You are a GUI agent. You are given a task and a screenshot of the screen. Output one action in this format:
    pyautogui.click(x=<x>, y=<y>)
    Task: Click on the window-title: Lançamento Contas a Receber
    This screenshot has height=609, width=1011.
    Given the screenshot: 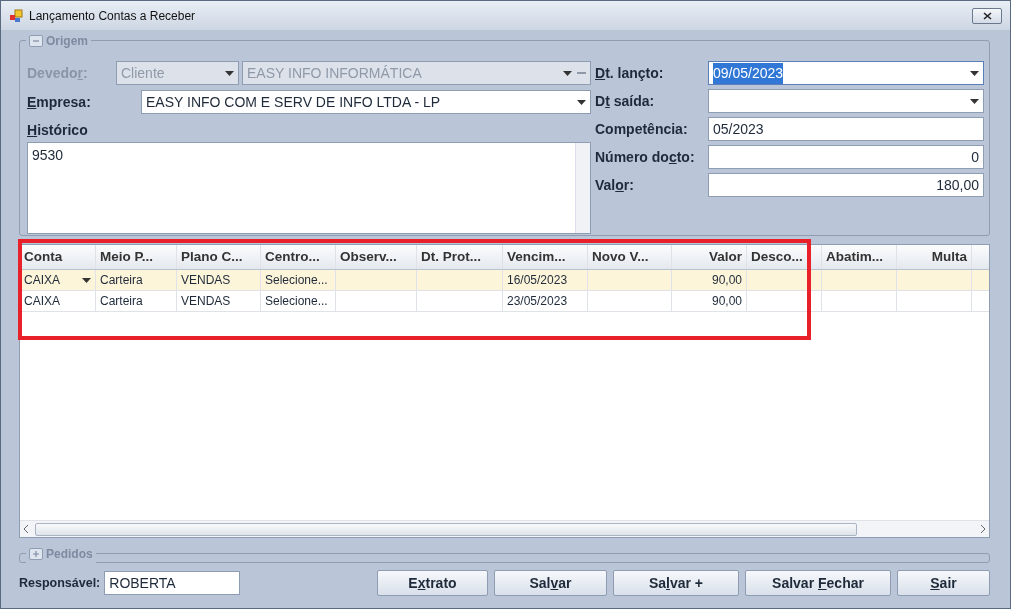 What is the action you would take?
    pyautogui.click(x=112, y=16)
    